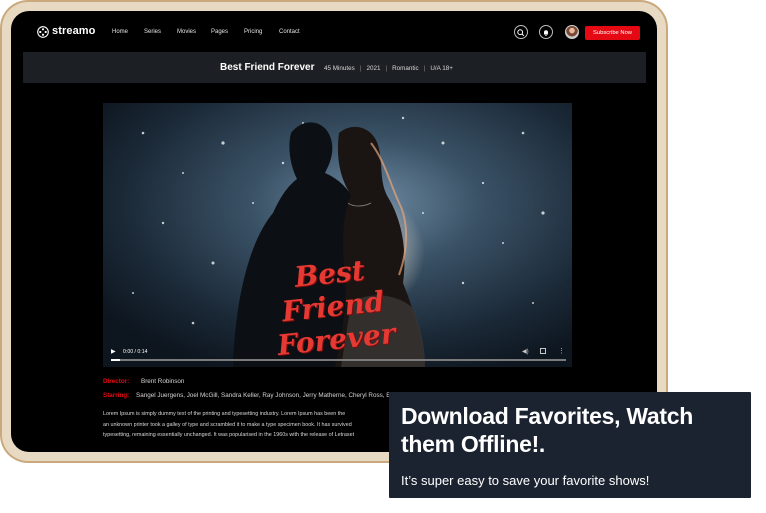 This screenshot has height=513, width=766. Describe the element at coordinates (547, 430) in the screenshot. I see `callout-heading: Download Favorites, Watch them Offline!.` at that location.